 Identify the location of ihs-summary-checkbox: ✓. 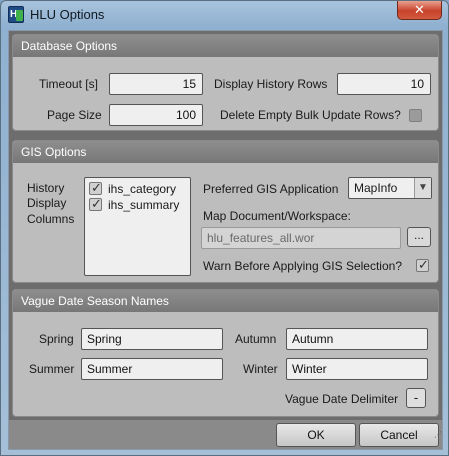
(95, 203).